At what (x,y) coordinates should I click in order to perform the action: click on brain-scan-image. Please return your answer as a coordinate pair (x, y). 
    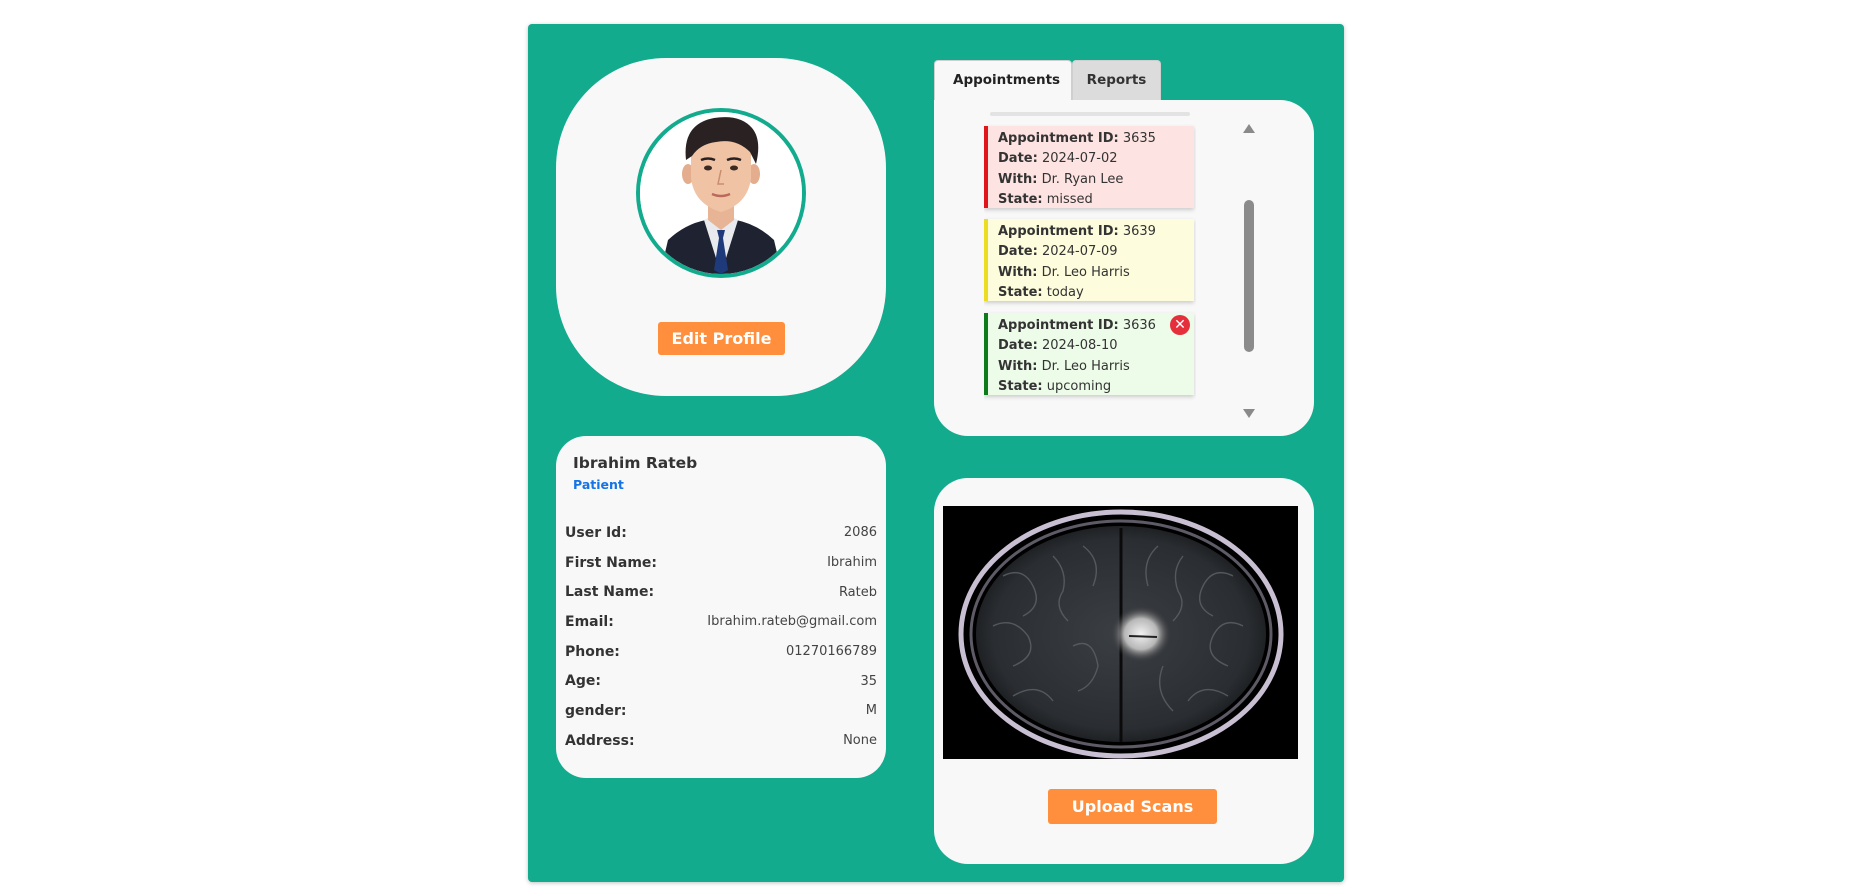
    Looking at the image, I should click on (1120, 632).